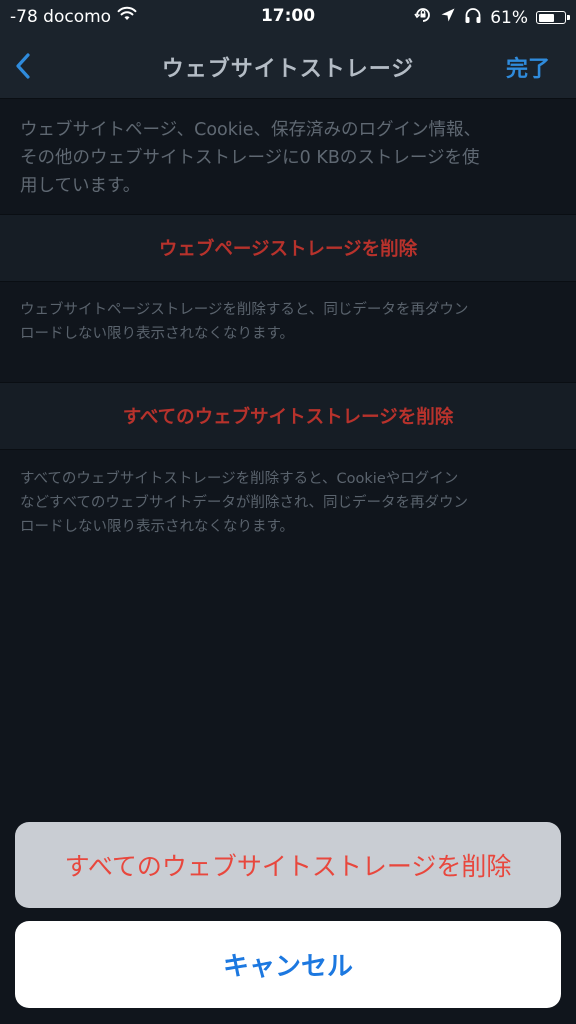 This screenshot has height=1024, width=576. Describe the element at coordinates (251, 130) in the screenshot. I see `storage-usage-line: ウェブサイトページ、Cookie、保存済みのログイン情報、` at that location.